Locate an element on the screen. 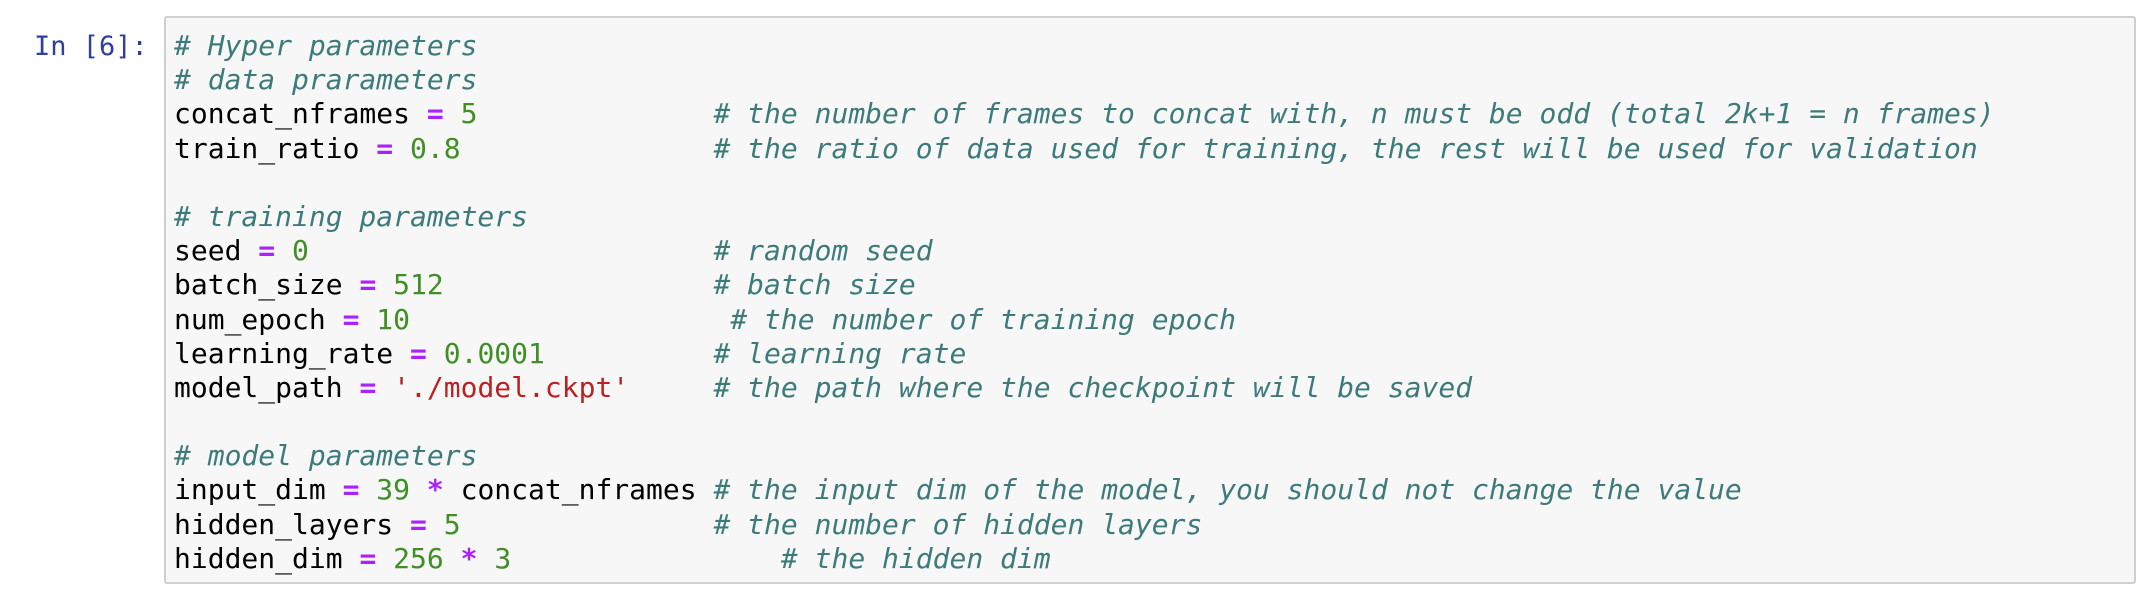  code-number: 39 is located at coordinates (393, 490).